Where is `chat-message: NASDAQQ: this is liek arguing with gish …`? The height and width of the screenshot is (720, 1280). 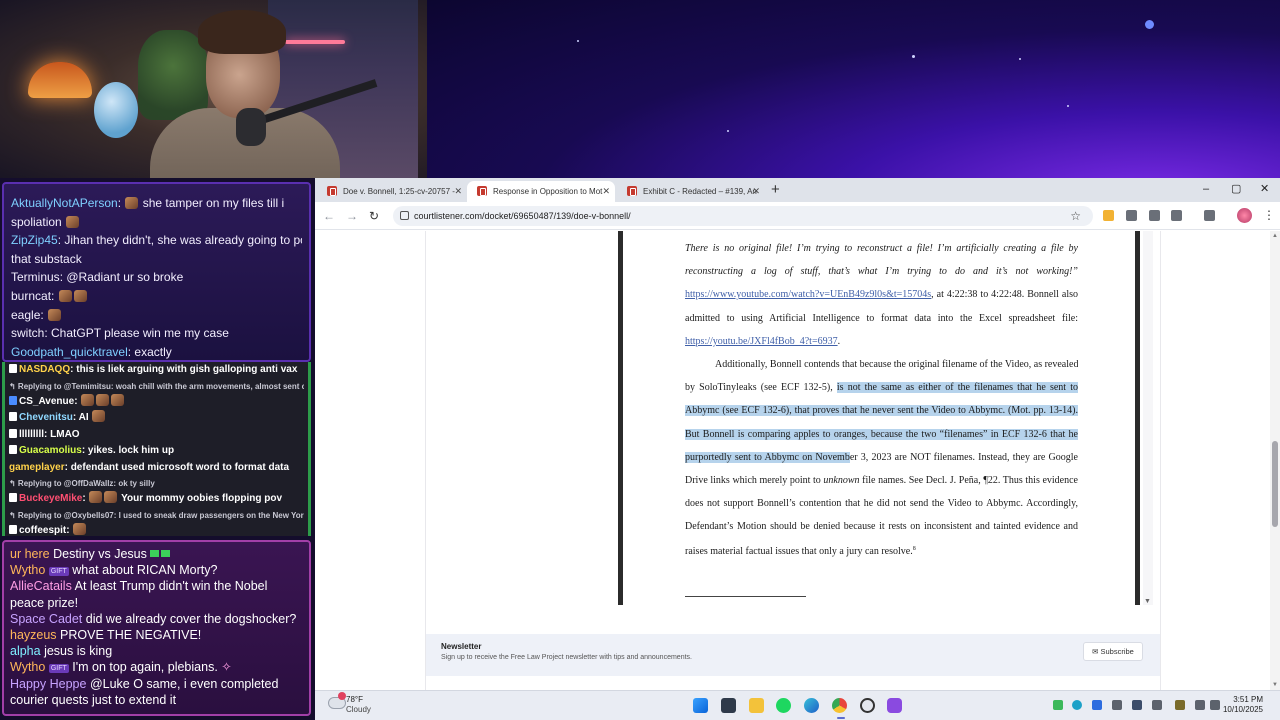
chat-message: NASDAQQ: this is liek arguing with gish … is located at coordinates (156, 370).